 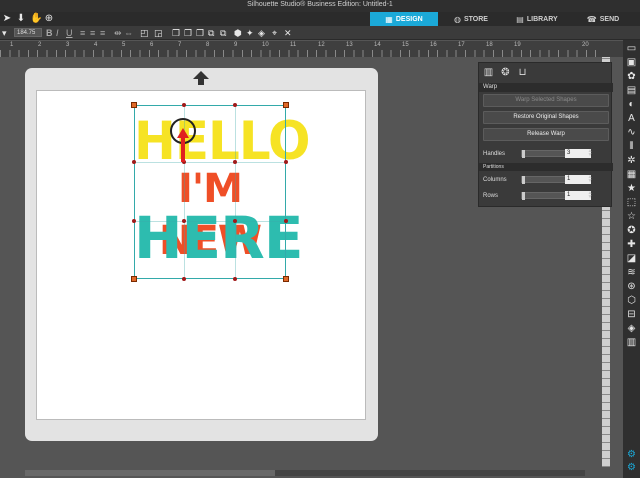 I want to click on ruler-tick: 7, so click(x=180, y=45).